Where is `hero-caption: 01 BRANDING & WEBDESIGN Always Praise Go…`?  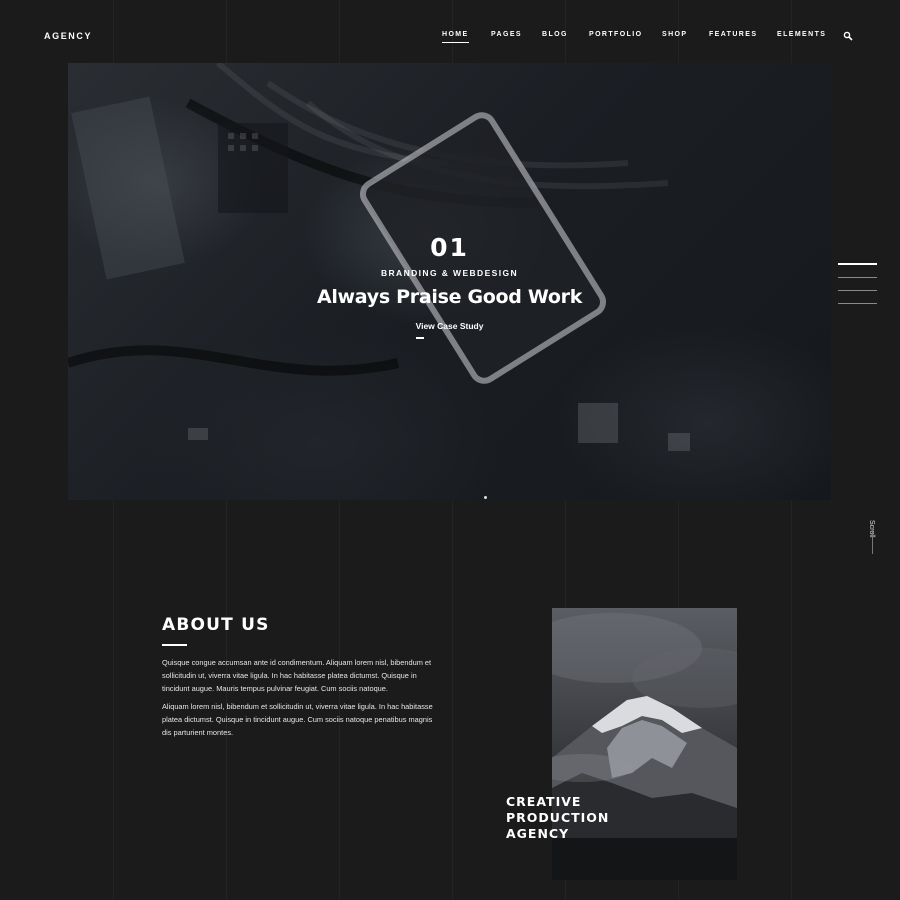
hero-caption: 01 BRANDING & WEBDESIGN Always Praise Go… is located at coordinates (449, 286).